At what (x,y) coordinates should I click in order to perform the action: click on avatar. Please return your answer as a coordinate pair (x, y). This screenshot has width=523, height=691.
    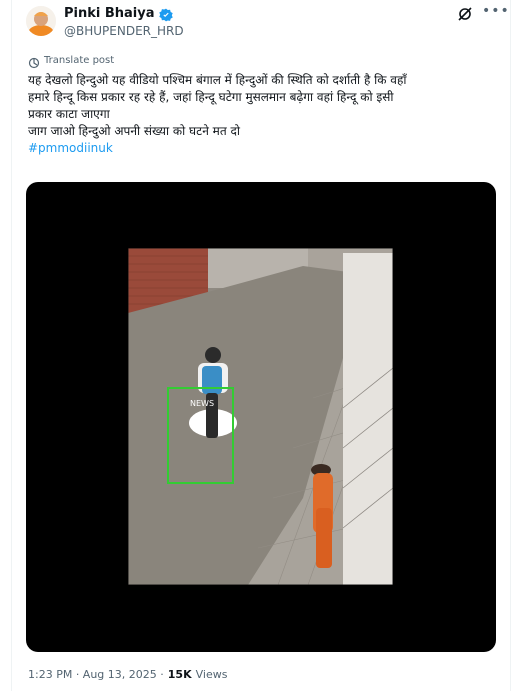
    Looking at the image, I should click on (41, 21).